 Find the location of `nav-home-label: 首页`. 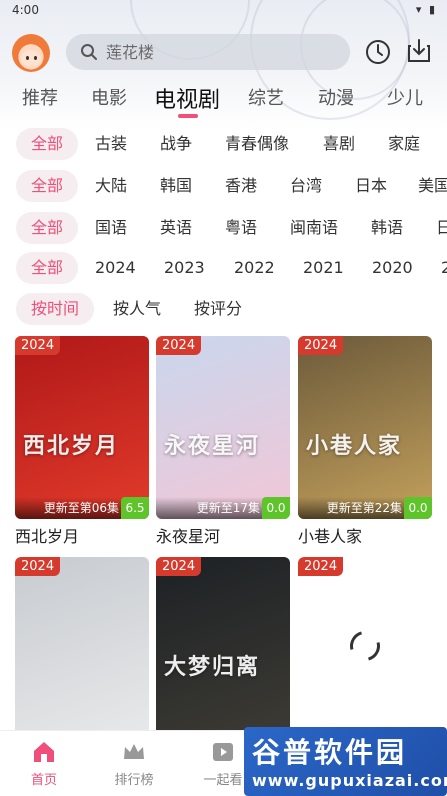

nav-home-label: 首页 is located at coordinates (43, 780).